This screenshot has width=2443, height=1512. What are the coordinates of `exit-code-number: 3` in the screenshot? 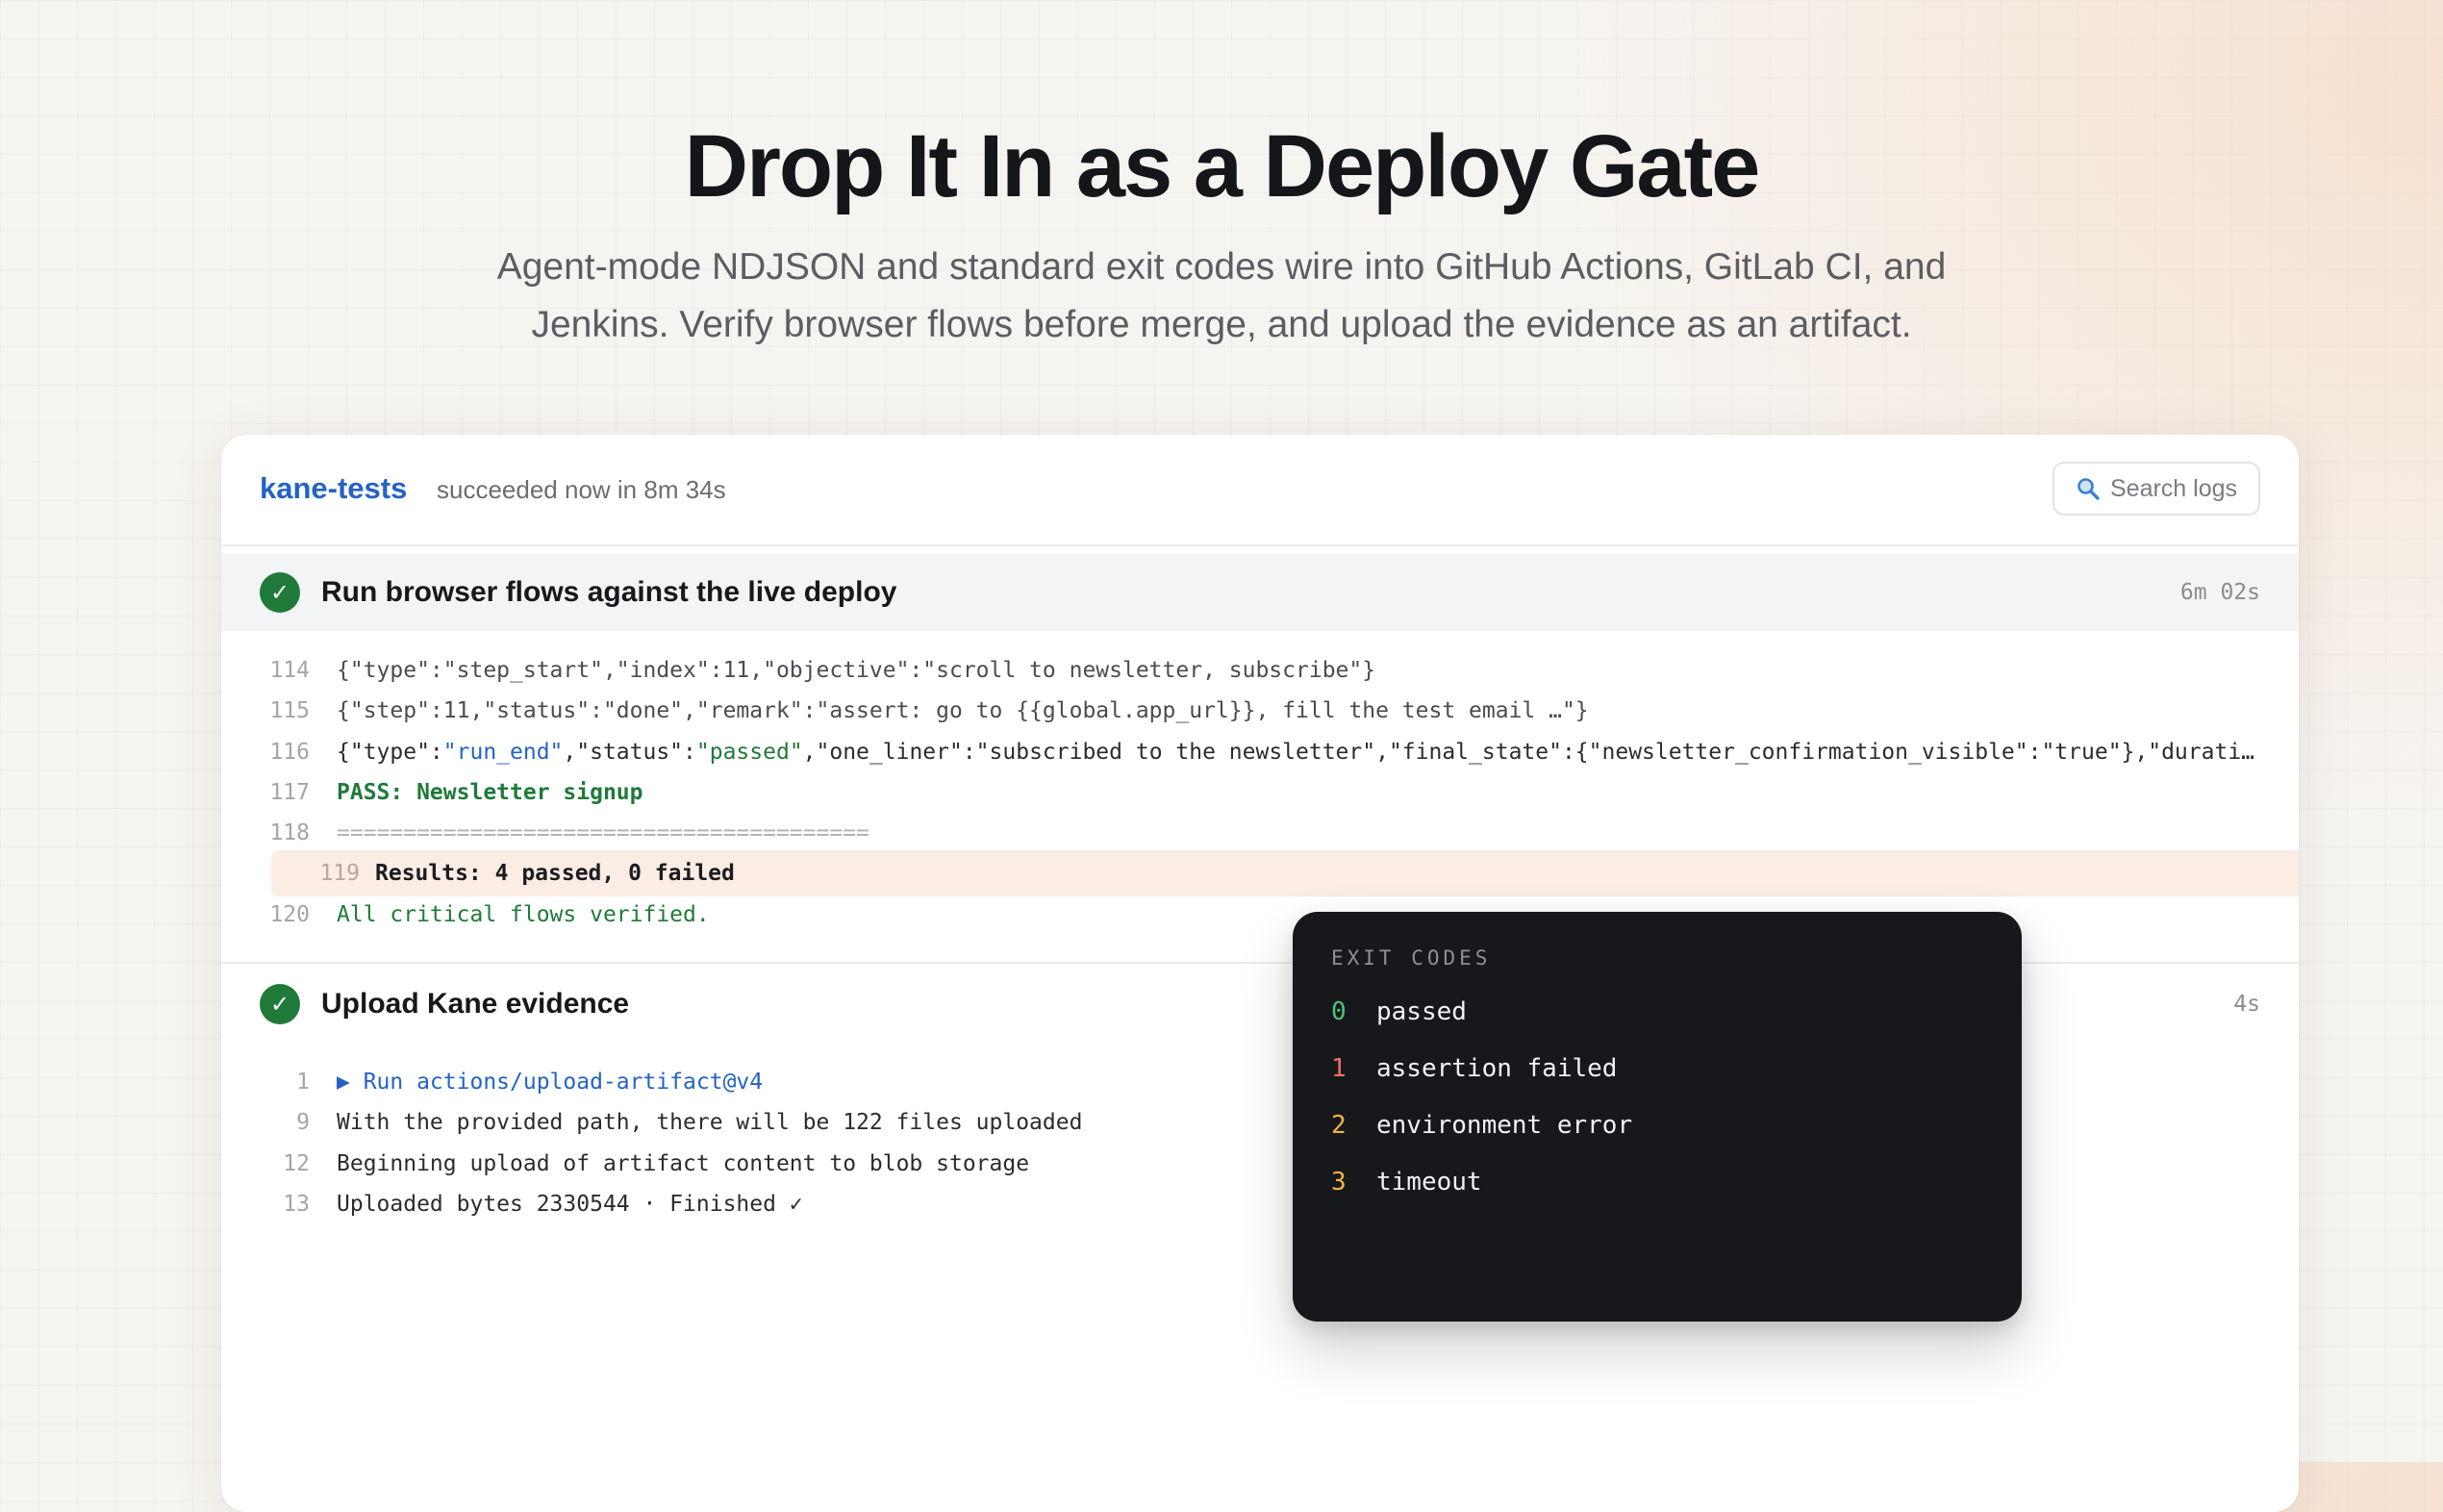 It's located at (1339, 1183).